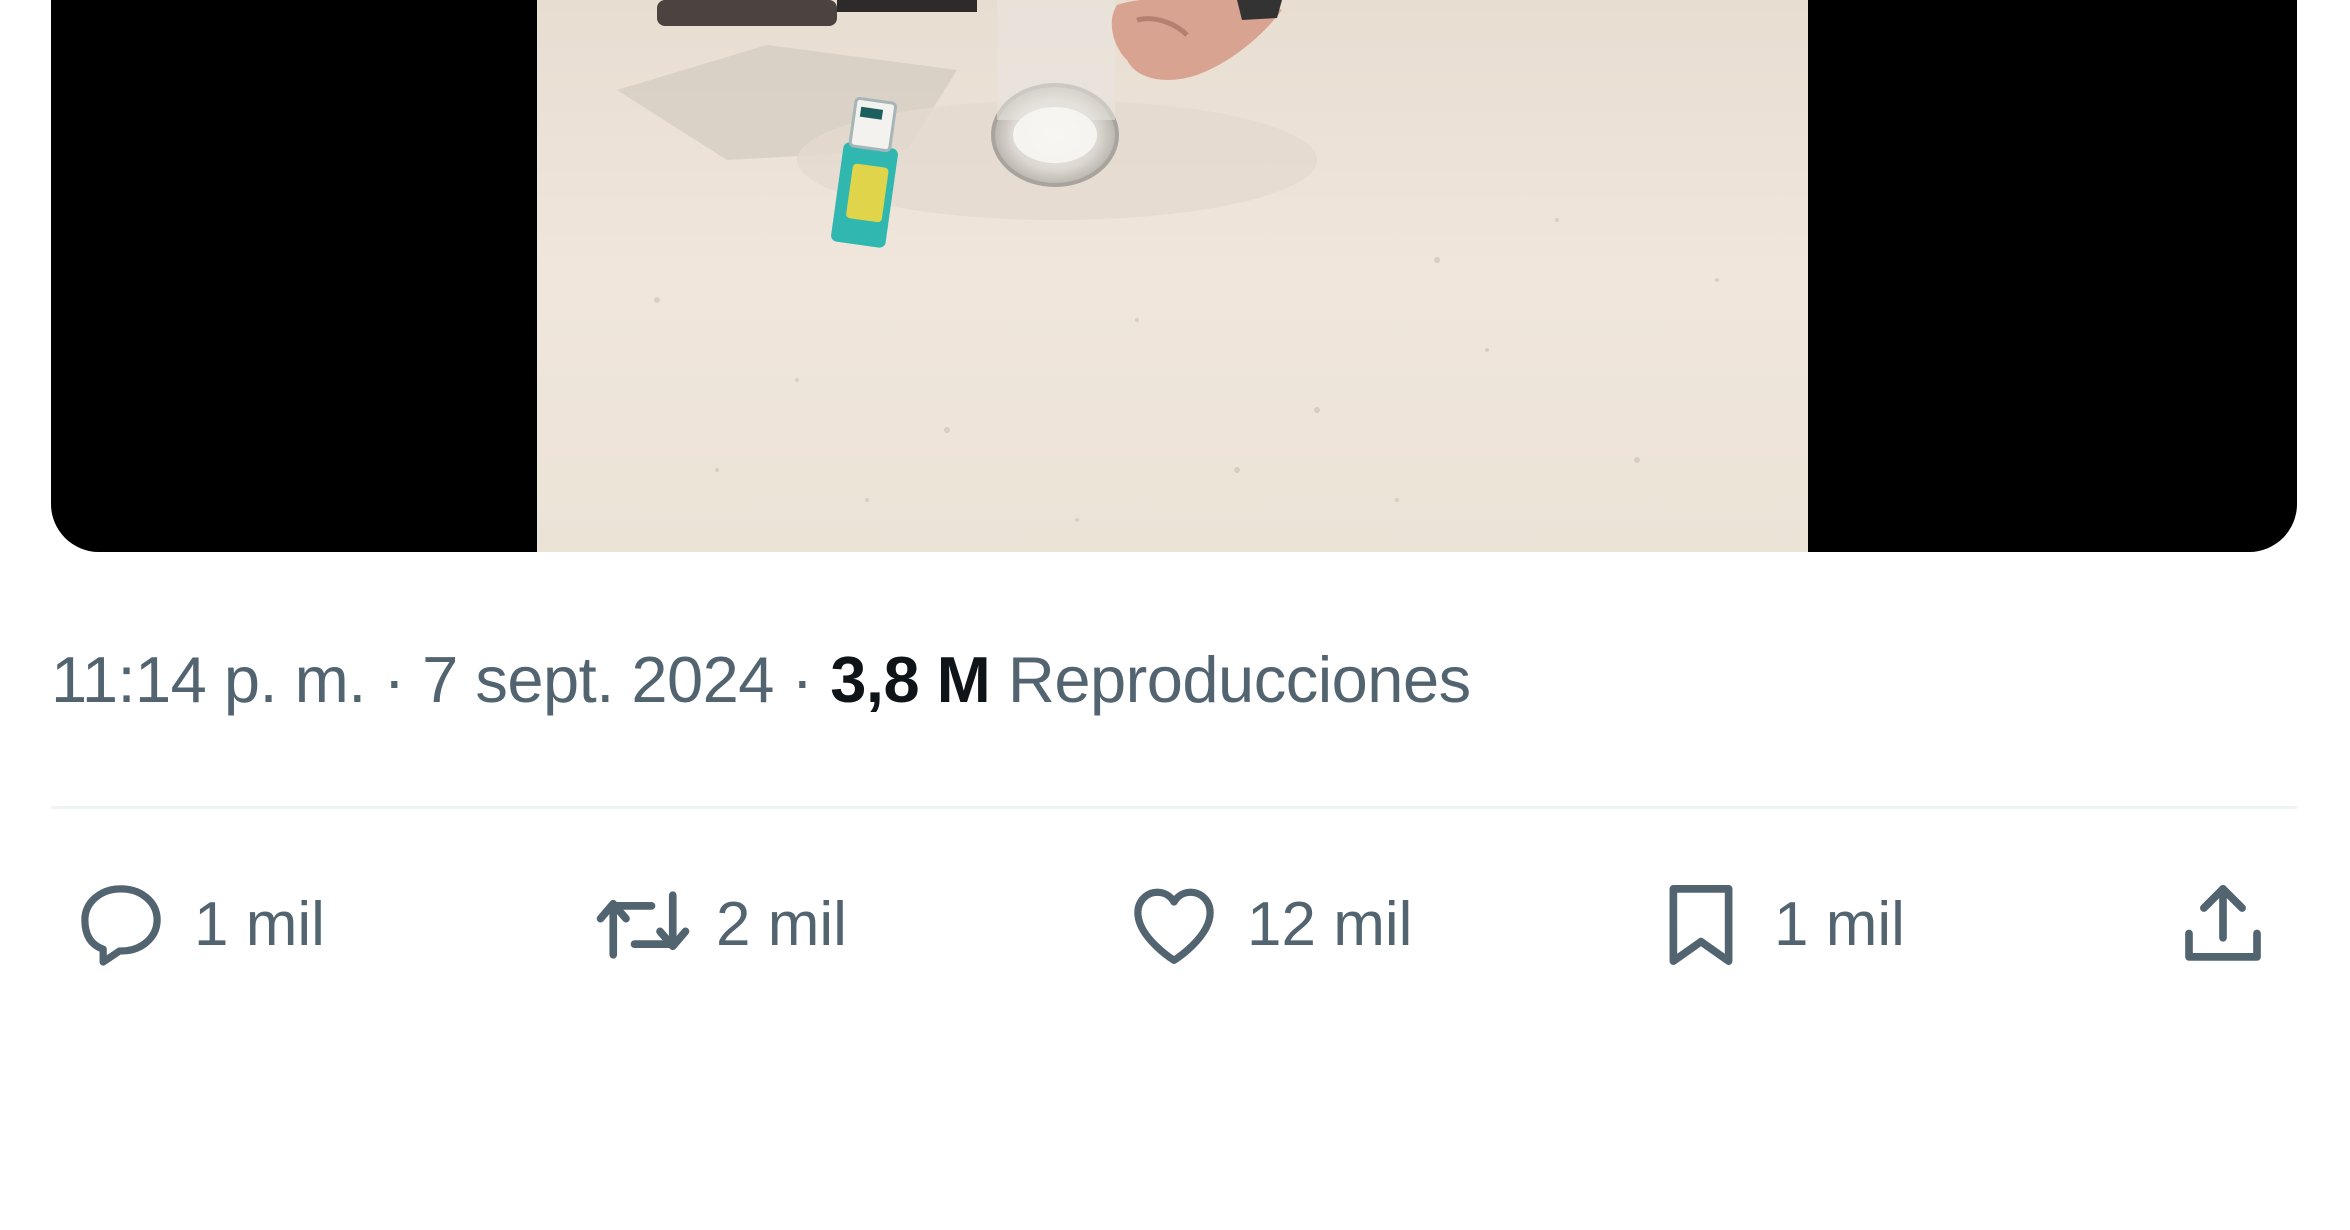 This screenshot has height=1230, width=2350. I want to click on bookmark-button: 1 mil, so click(1777, 925).